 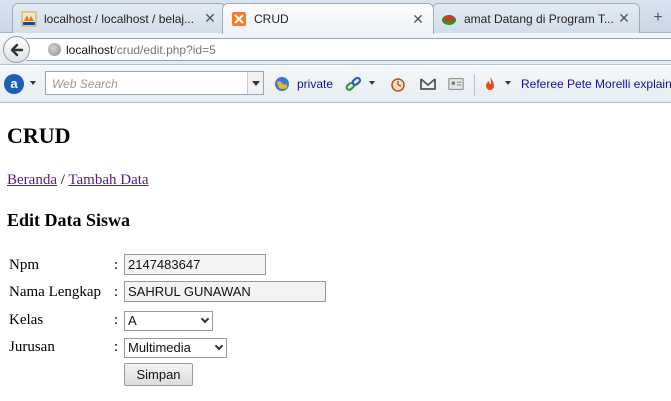 I want to click on jurusan-value: Multimedia, so click(x=159, y=347).